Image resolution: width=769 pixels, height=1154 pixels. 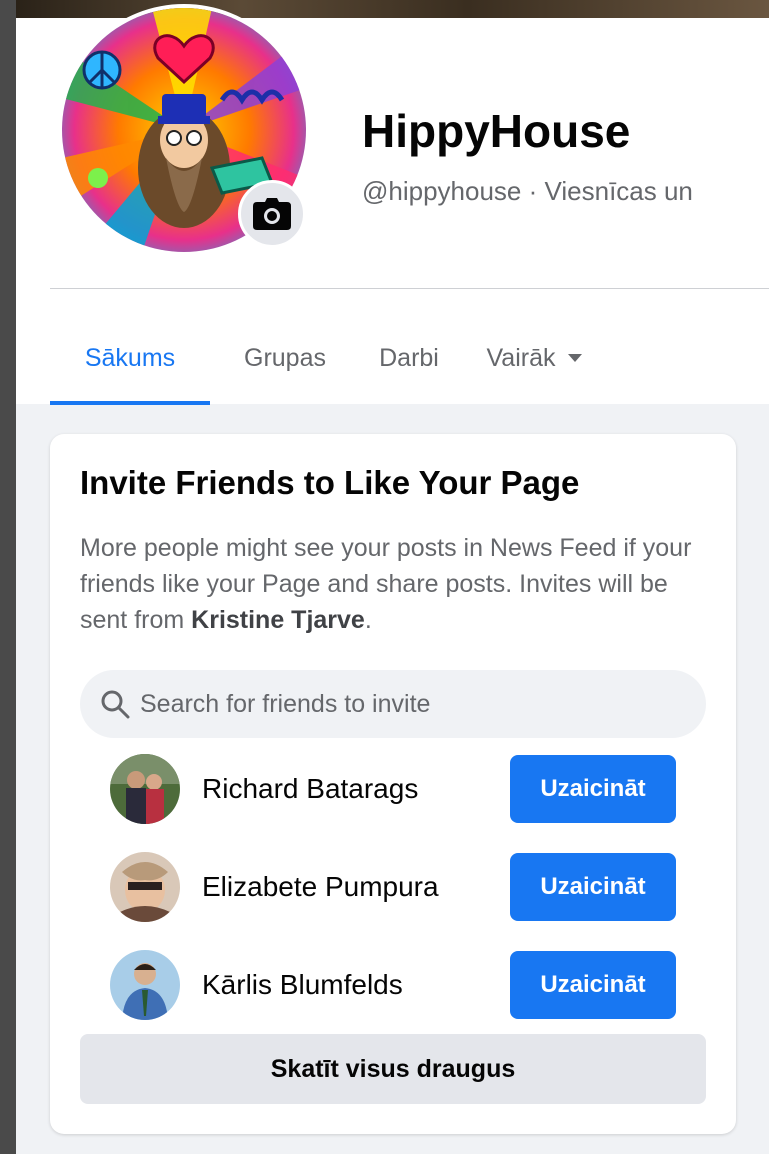 I want to click on tab-groups: Grupas, so click(x=285, y=358).